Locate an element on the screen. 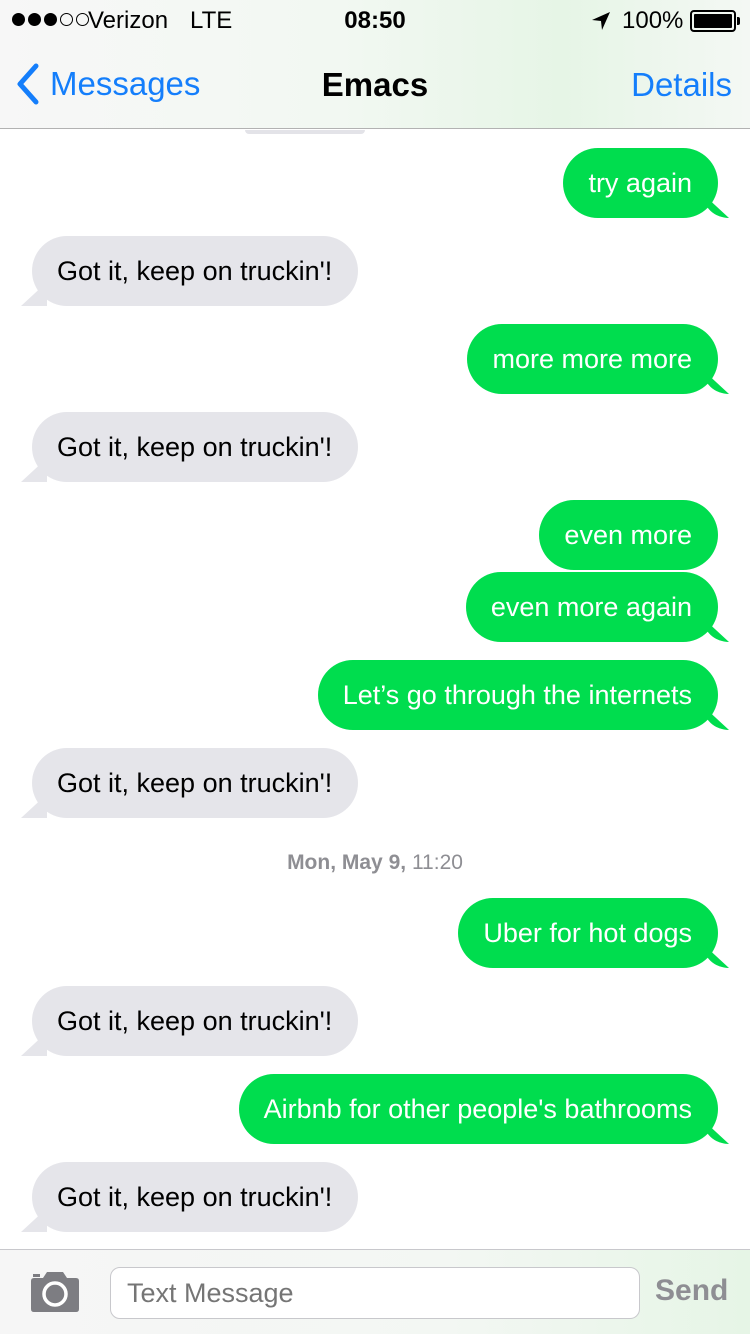  battery-percent: 100% is located at coordinates (653, 20).